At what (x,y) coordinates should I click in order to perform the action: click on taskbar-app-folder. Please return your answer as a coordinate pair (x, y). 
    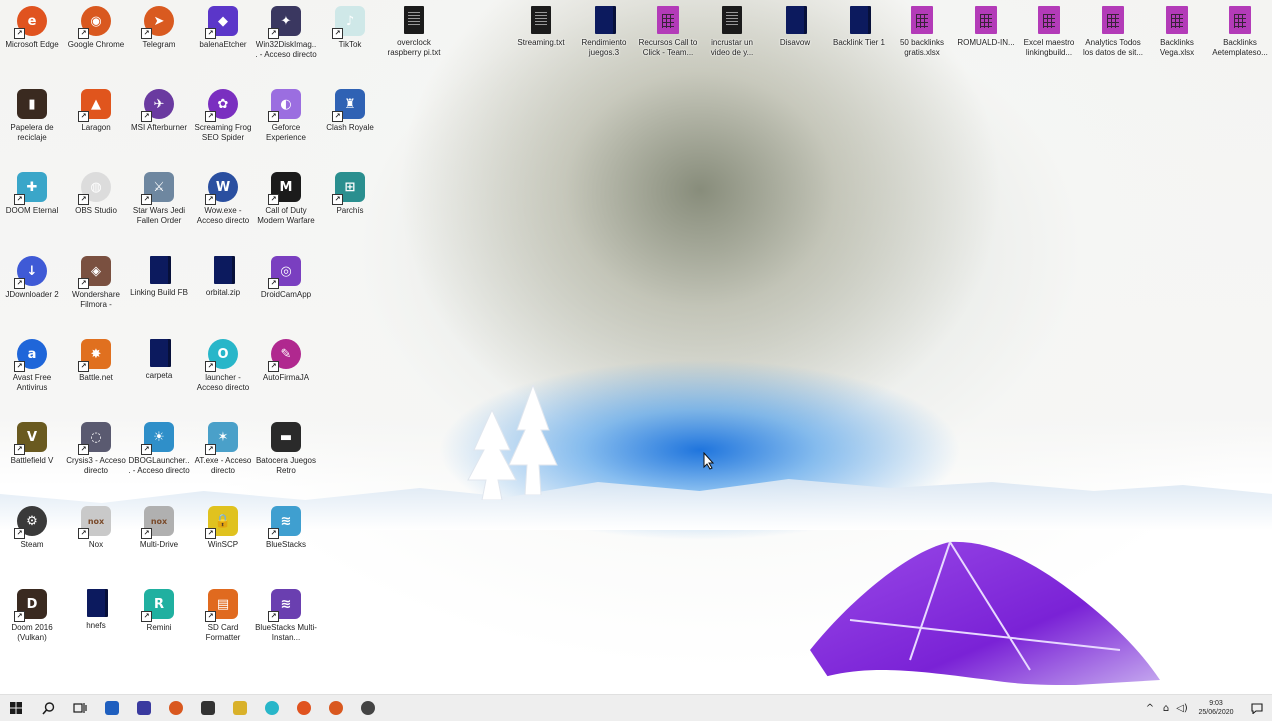
    Looking at the image, I should click on (240, 708).